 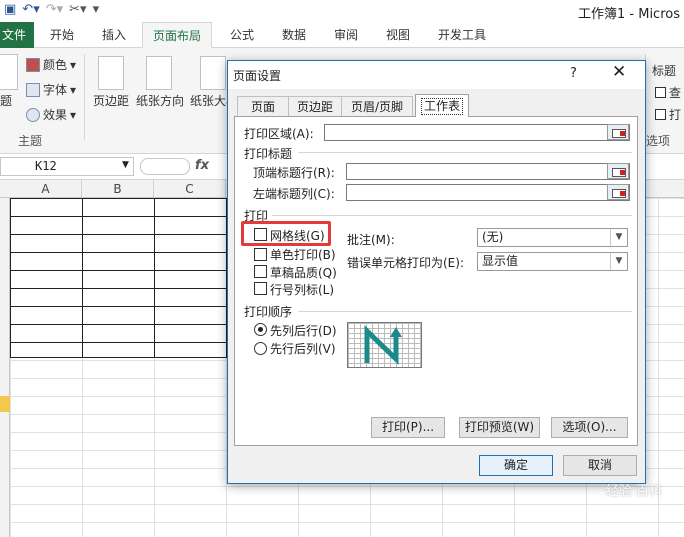 What do you see at coordinates (46, 189) in the screenshot?
I see `column-header: A` at bounding box center [46, 189].